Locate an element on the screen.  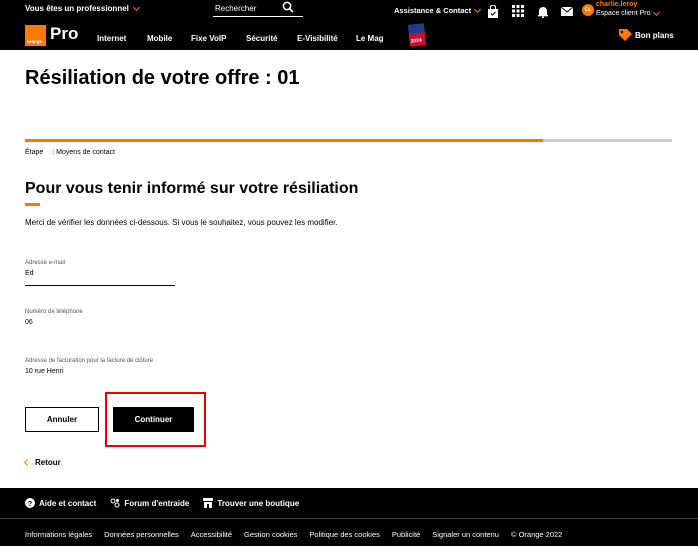
footer-forum-link: Forum d'entraide is located at coordinates (149, 503).